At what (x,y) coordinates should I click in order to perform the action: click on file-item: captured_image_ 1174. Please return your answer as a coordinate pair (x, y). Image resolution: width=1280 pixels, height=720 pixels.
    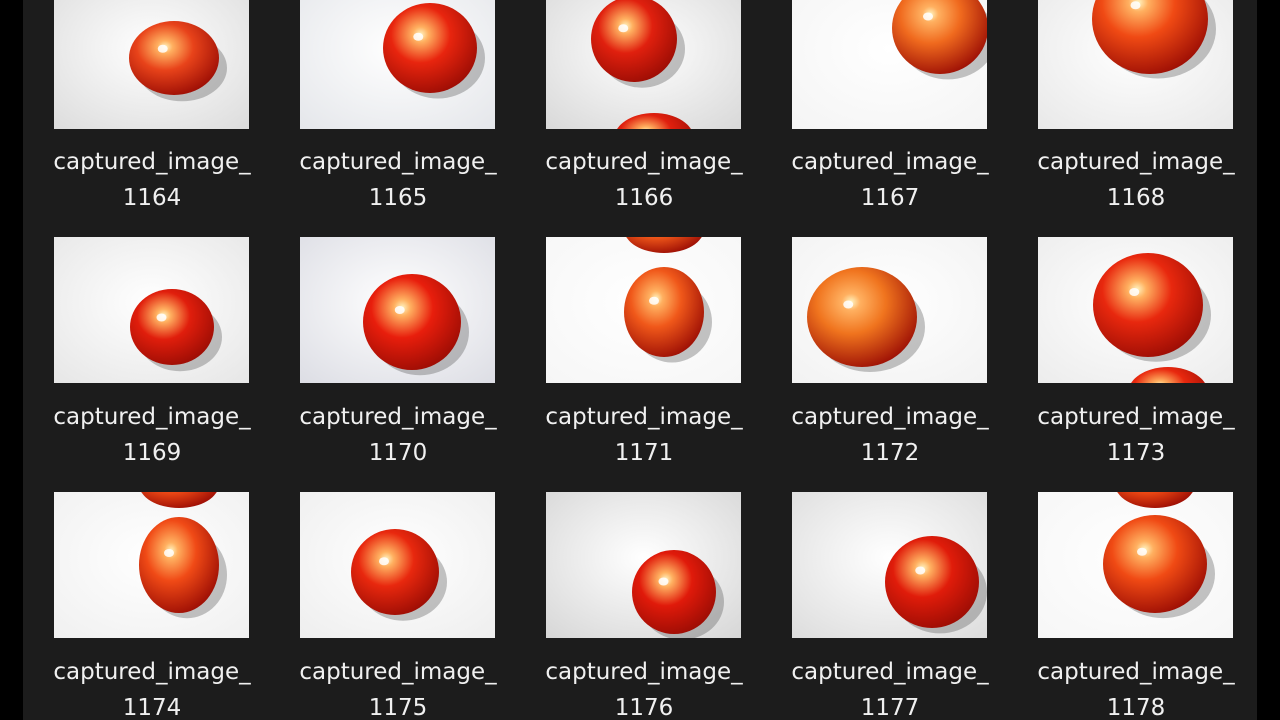
    Looking at the image, I should click on (146, 606).